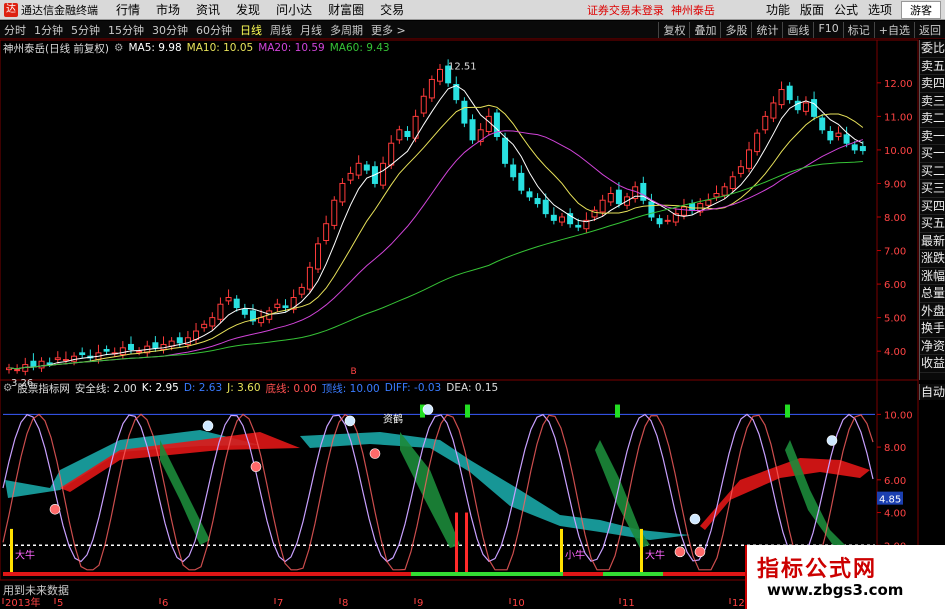 This screenshot has height=609, width=945. What do you see at coordinates (738, 603) in the screenshot?
I see `date-label-8: 12` at bounding box center [738, 603].